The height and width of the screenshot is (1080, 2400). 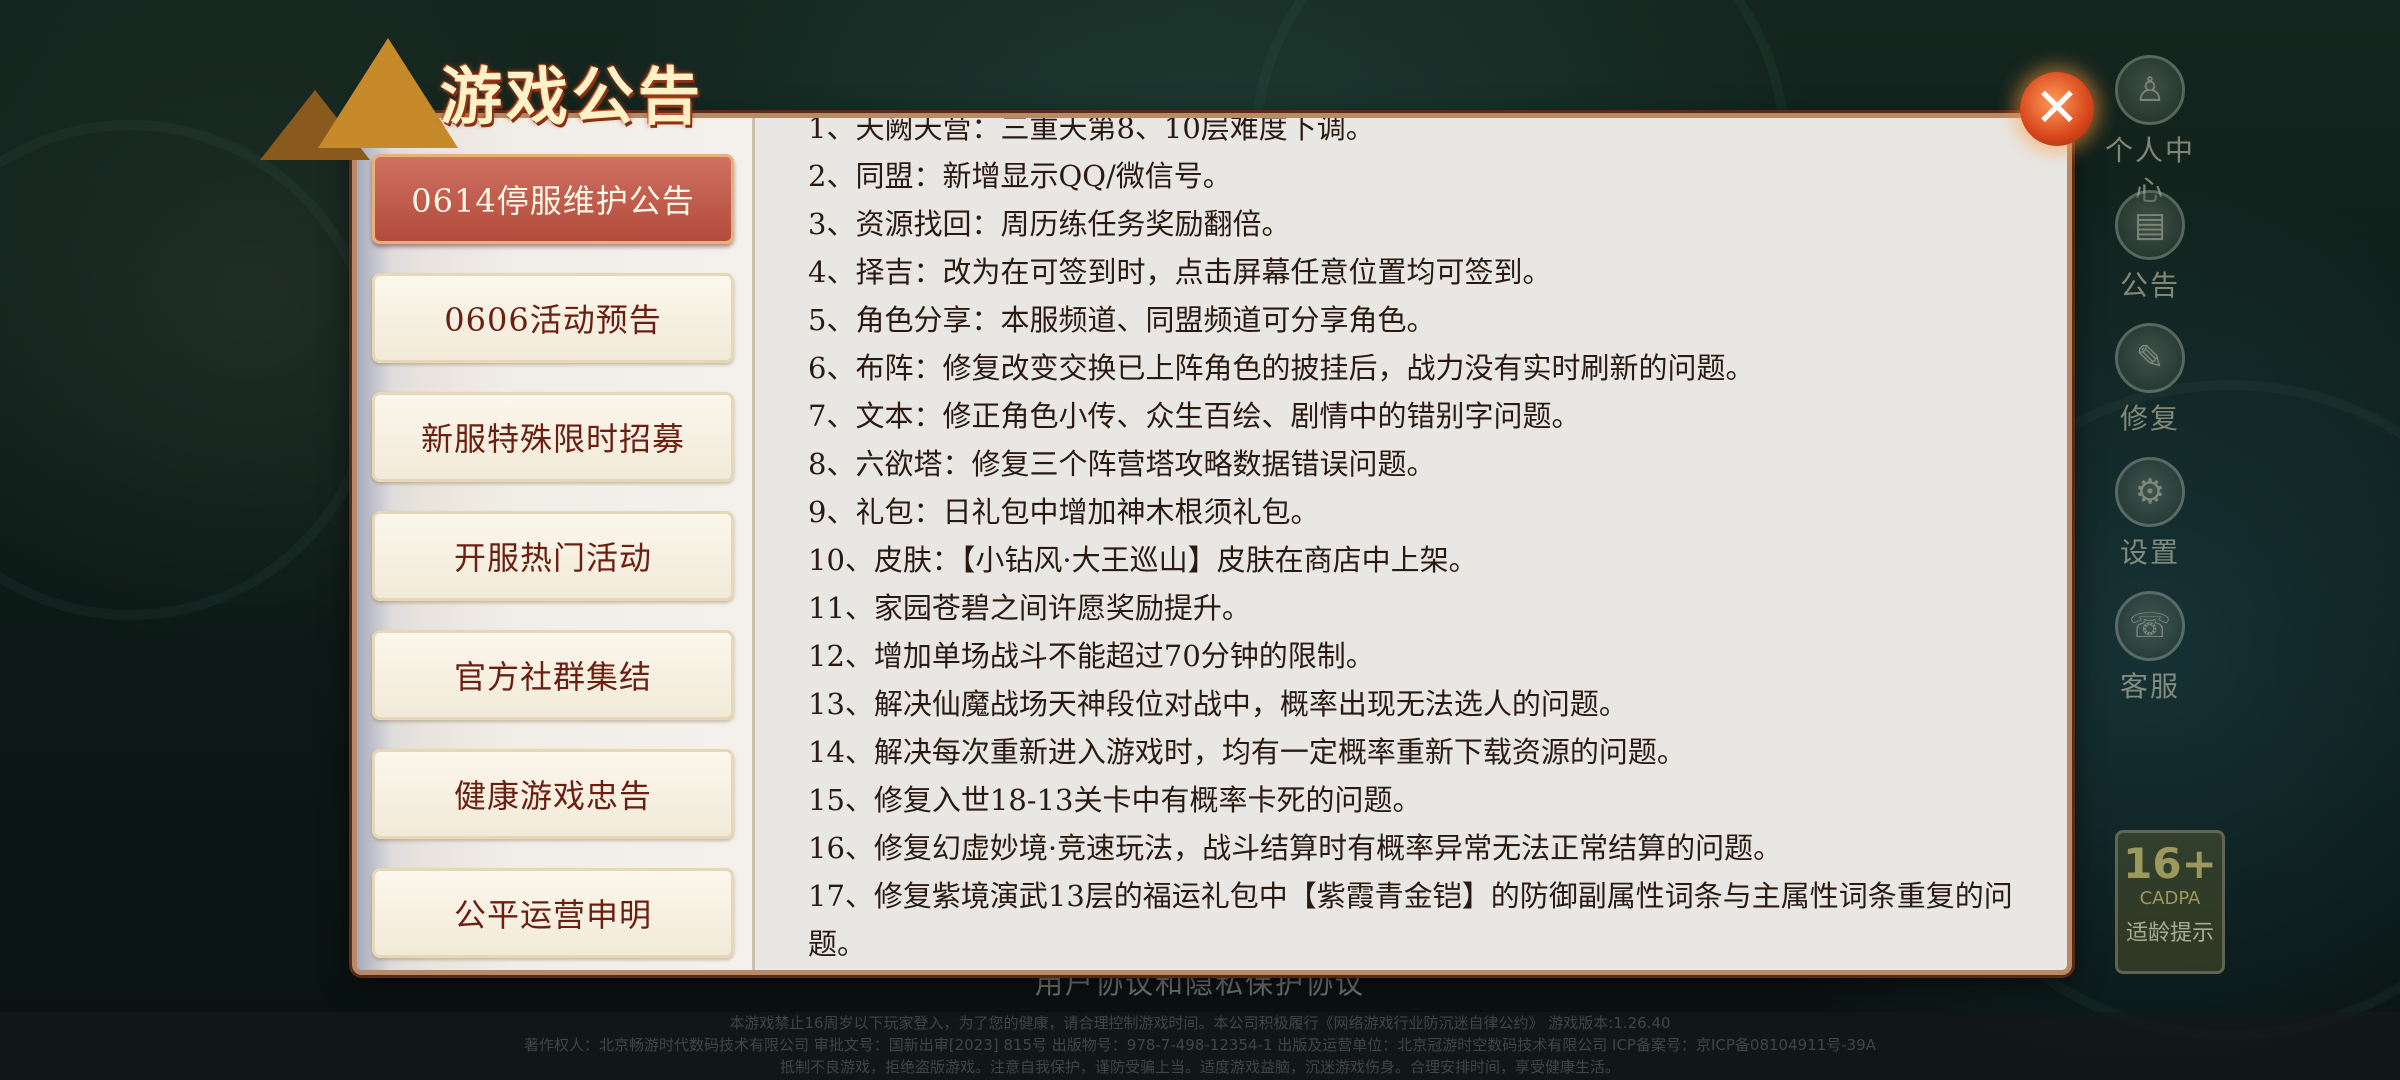 I want to click on tab-event-preview: 0606活动预告, so click(x=553, y=318).